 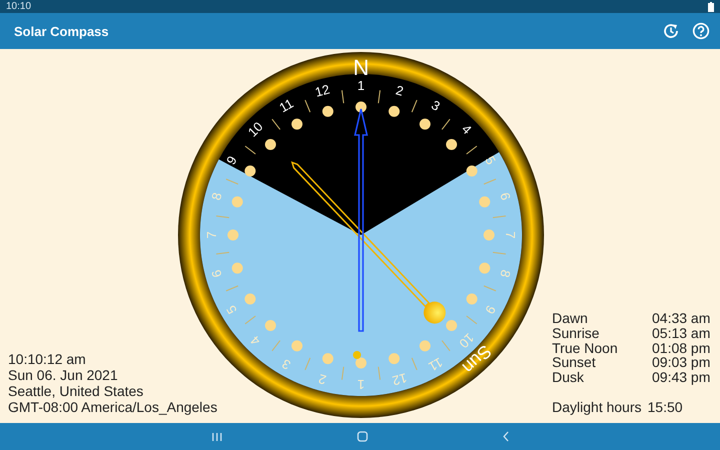 What do you see at coordinates (76, 391) in the screenshot?
I see `location-info-text: Seattle, United States` at bounding box center [76, 391].